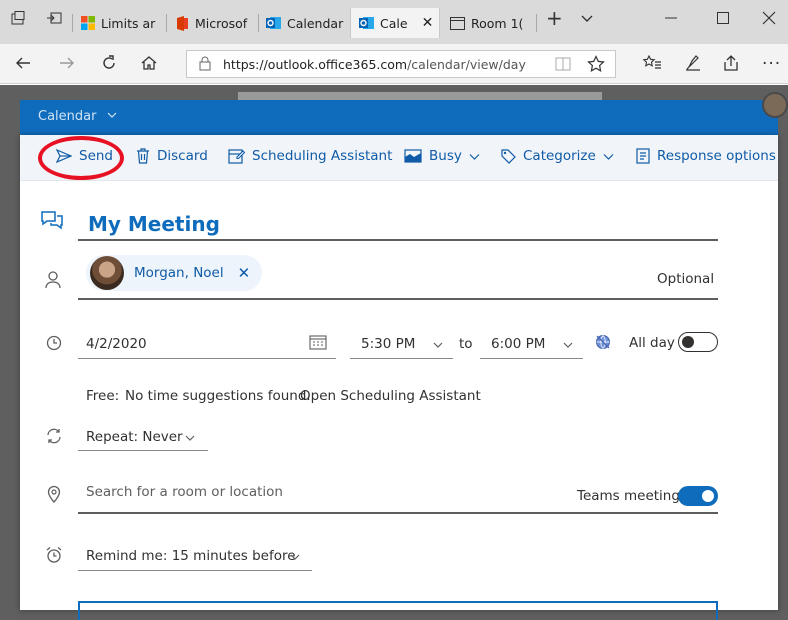  I want to click on calendar-picker-icon, so click(318, 344).